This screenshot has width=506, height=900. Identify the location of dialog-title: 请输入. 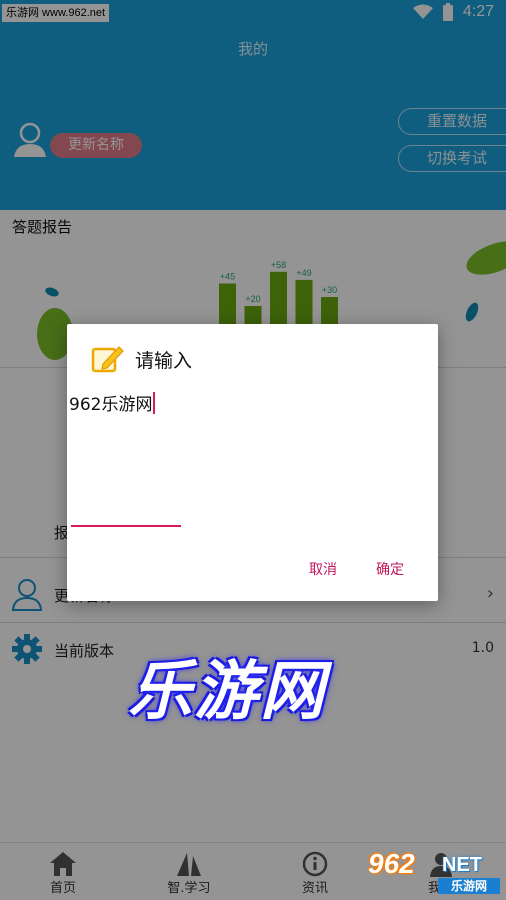
(164, 361).